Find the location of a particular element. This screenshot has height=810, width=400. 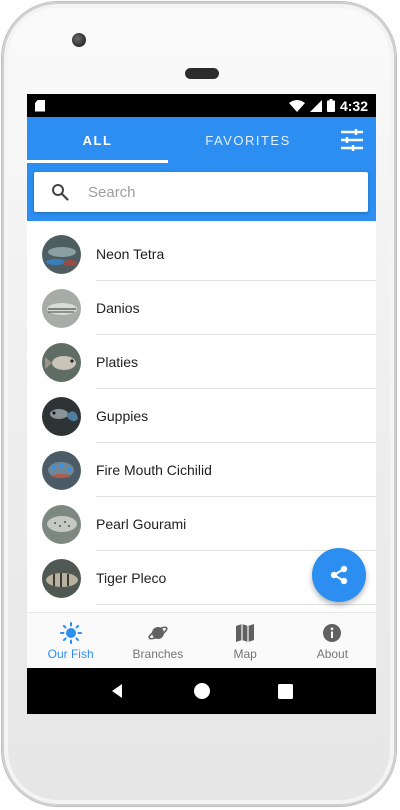

nav-map: Map is located at coordinates (245, 641).